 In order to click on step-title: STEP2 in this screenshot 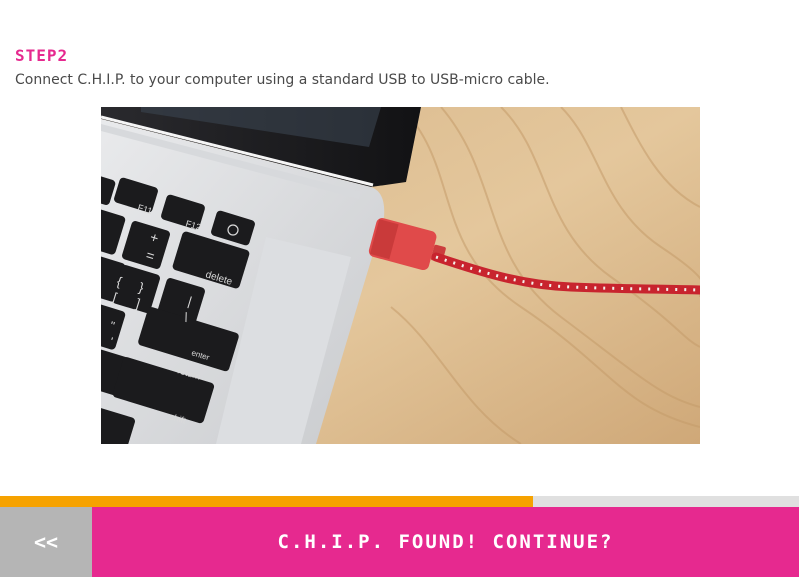, I will do `click(42, 55)`.